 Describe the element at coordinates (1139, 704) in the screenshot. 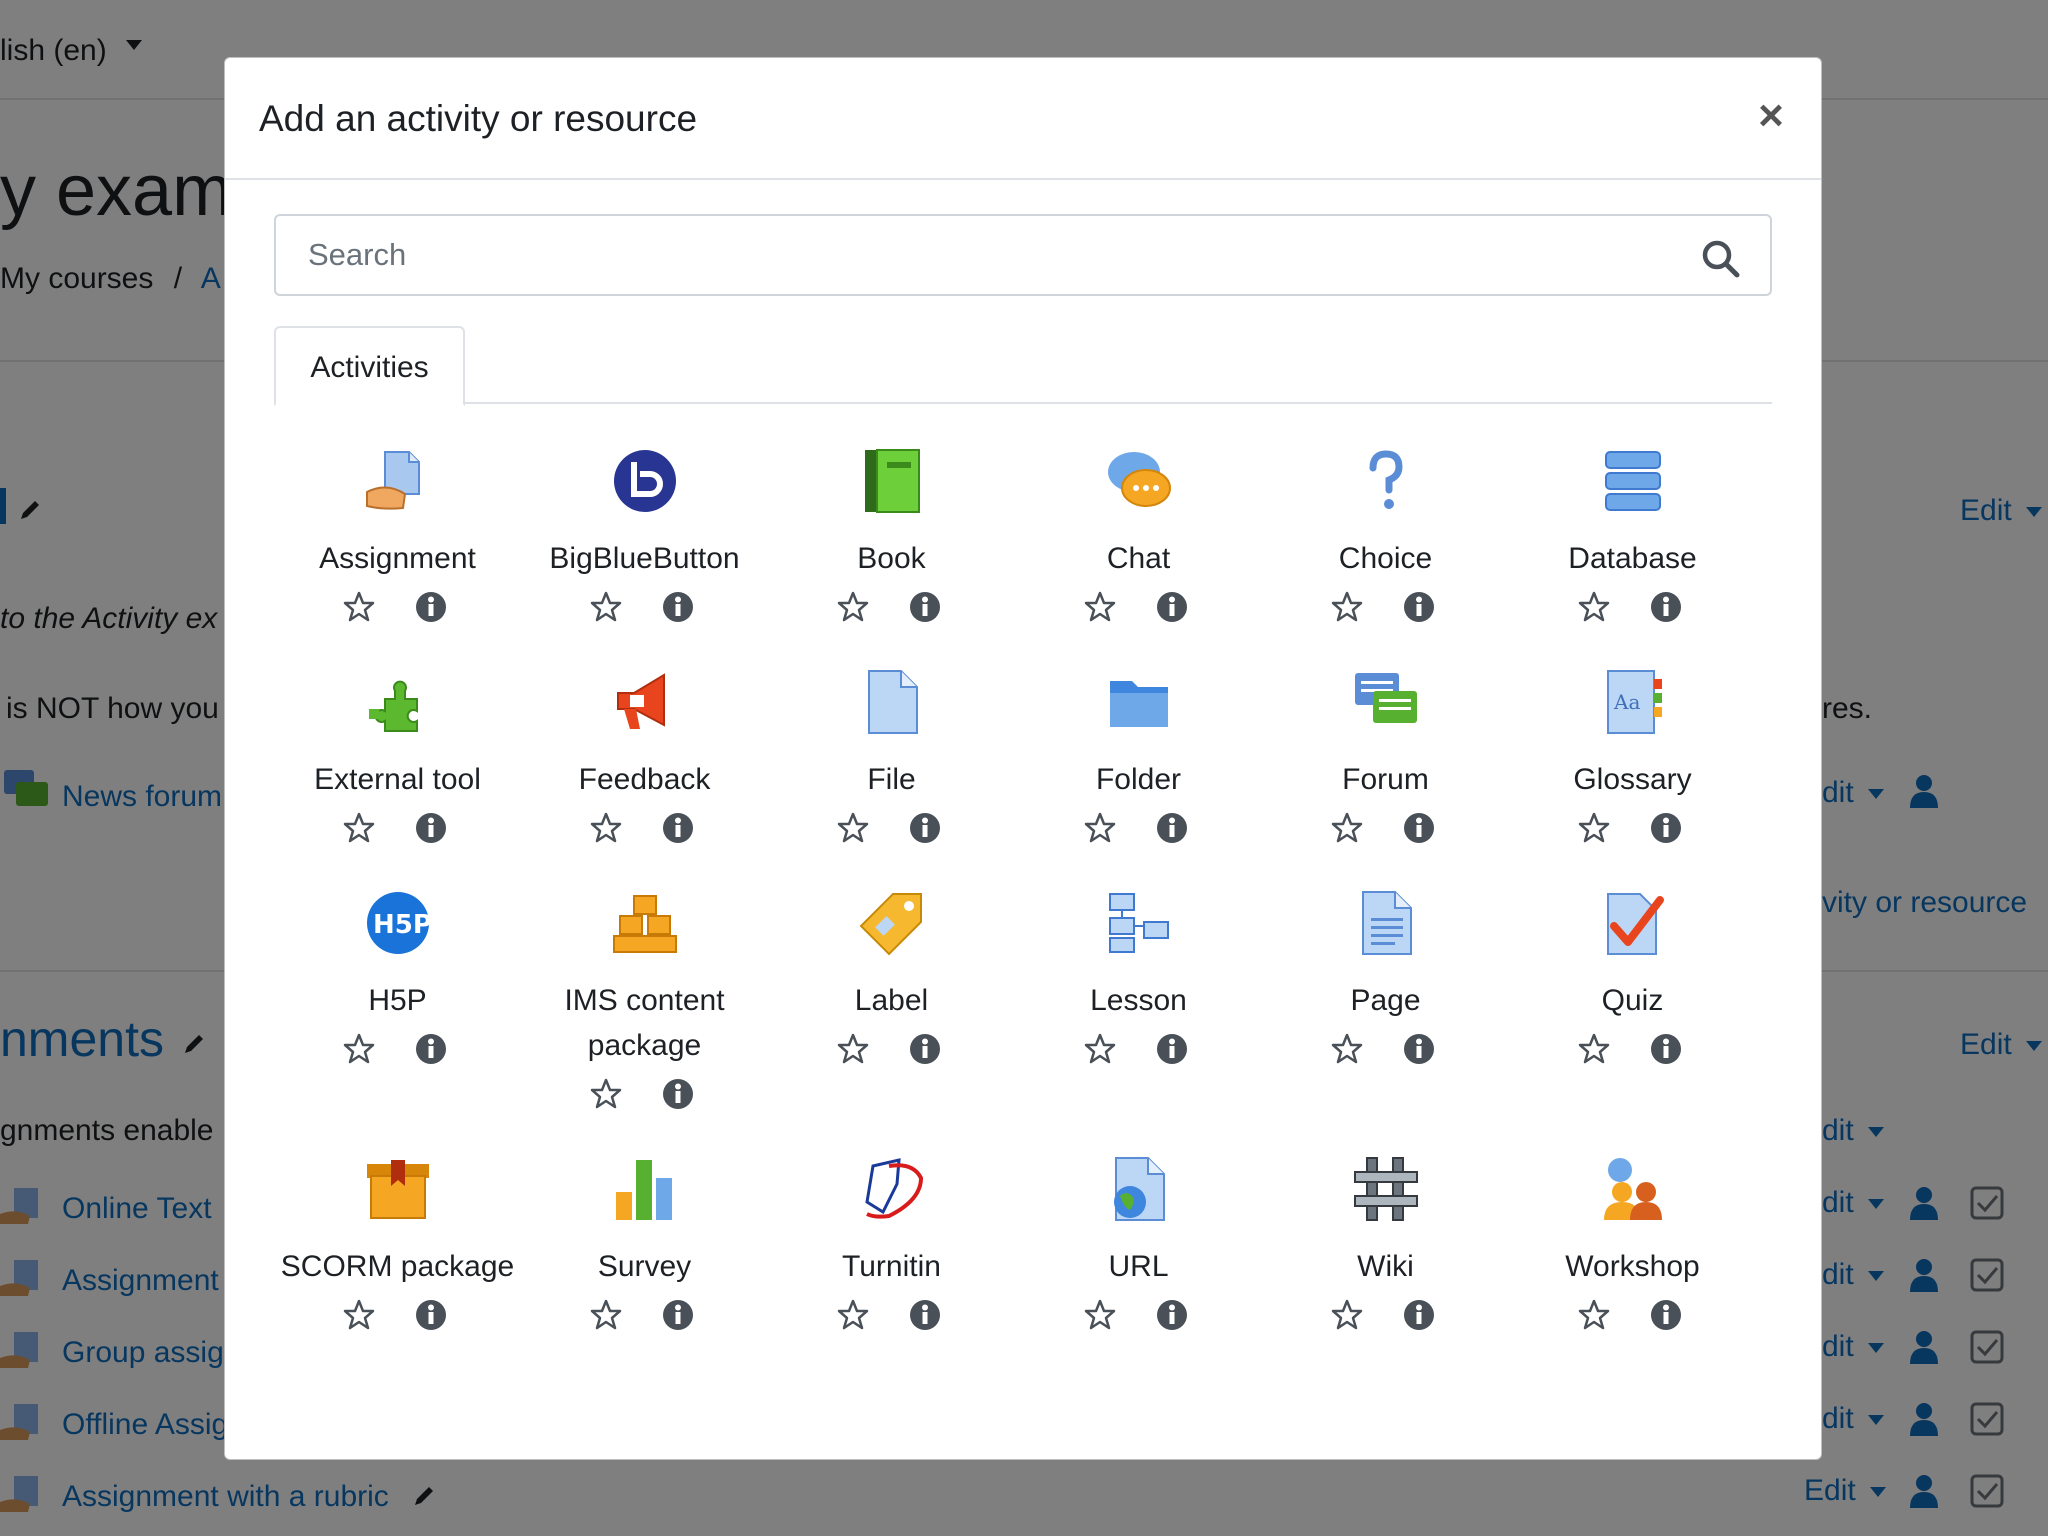

I see `folder-icon` at that location.